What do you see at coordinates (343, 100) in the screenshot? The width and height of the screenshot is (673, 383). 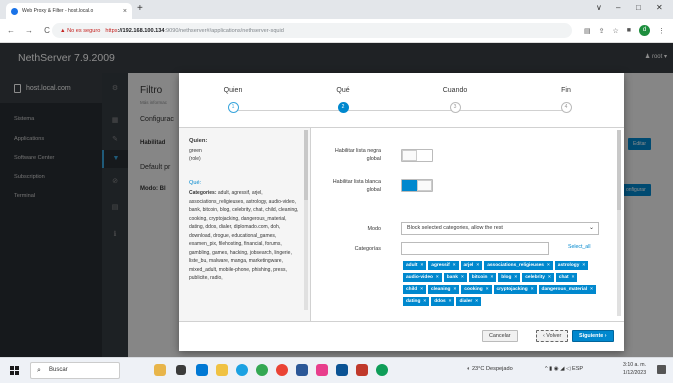 I see `wizard-step-que: Qué 2` at bounding box center [343, 100].